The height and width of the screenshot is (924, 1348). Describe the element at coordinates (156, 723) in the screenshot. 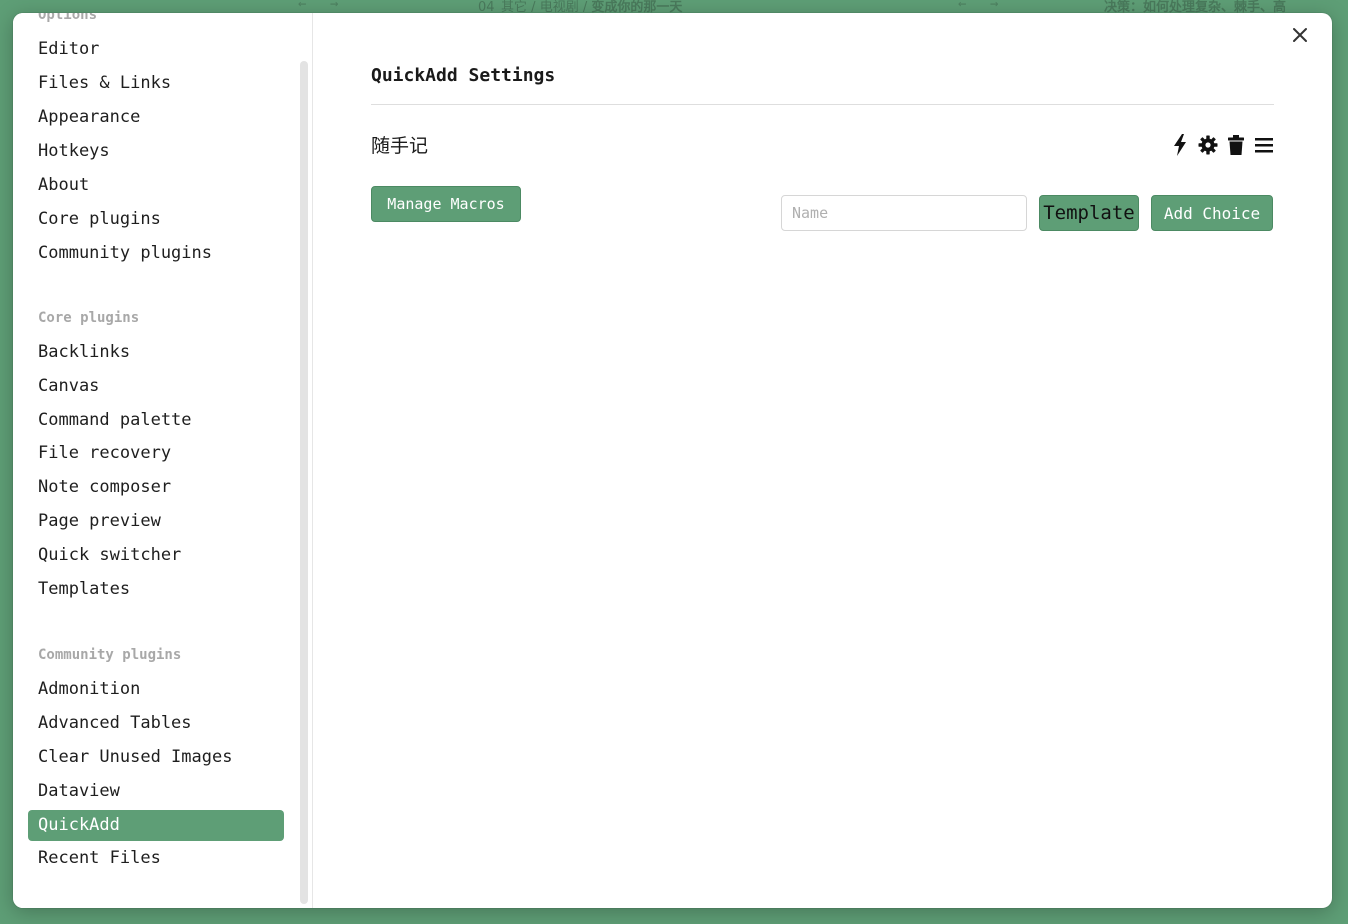

I see `sidebar-item-advanced-tables: Advanced Tables` at that location.